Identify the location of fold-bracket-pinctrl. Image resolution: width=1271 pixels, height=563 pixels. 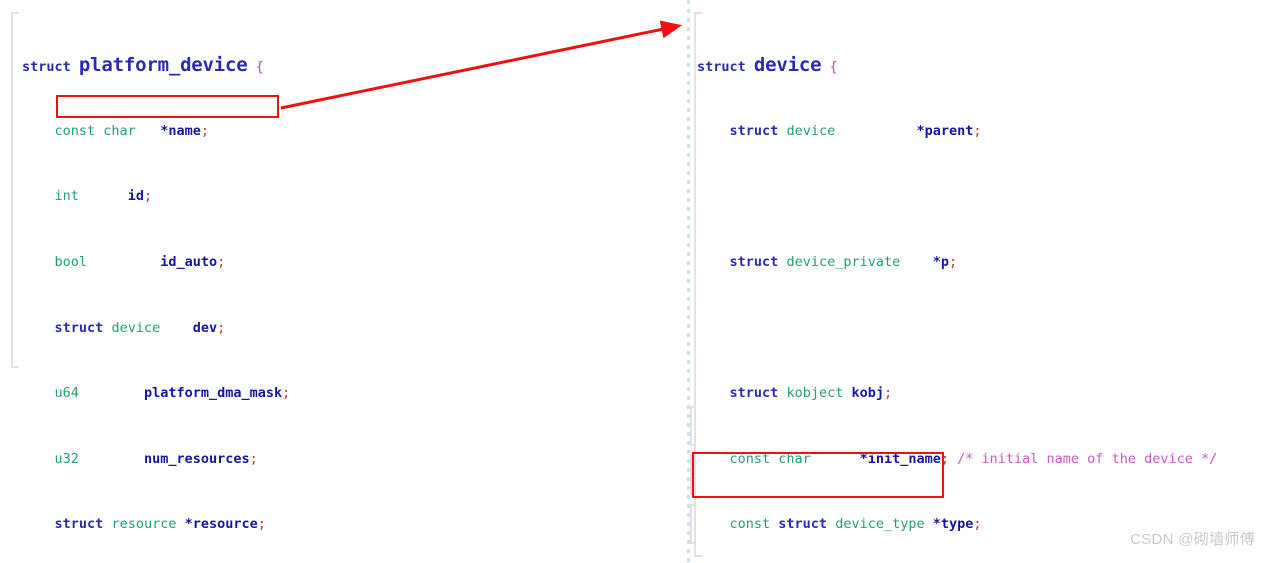
(693, 475).